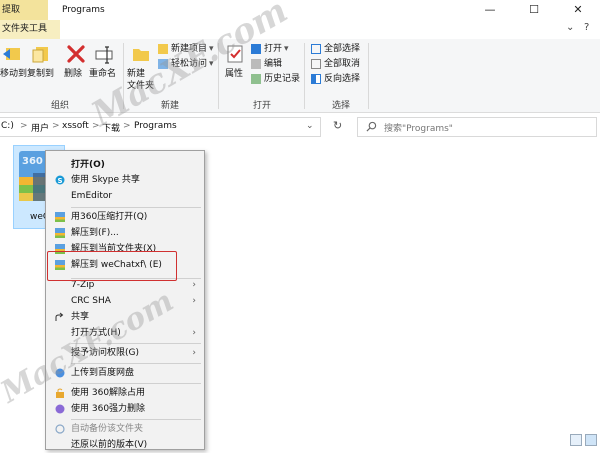 This screenshot has width=600, height=453. Describe the element at coordinates (418, 129) in the screenshot. I see `search-placeholder: 搜索"Programs"` at that location.